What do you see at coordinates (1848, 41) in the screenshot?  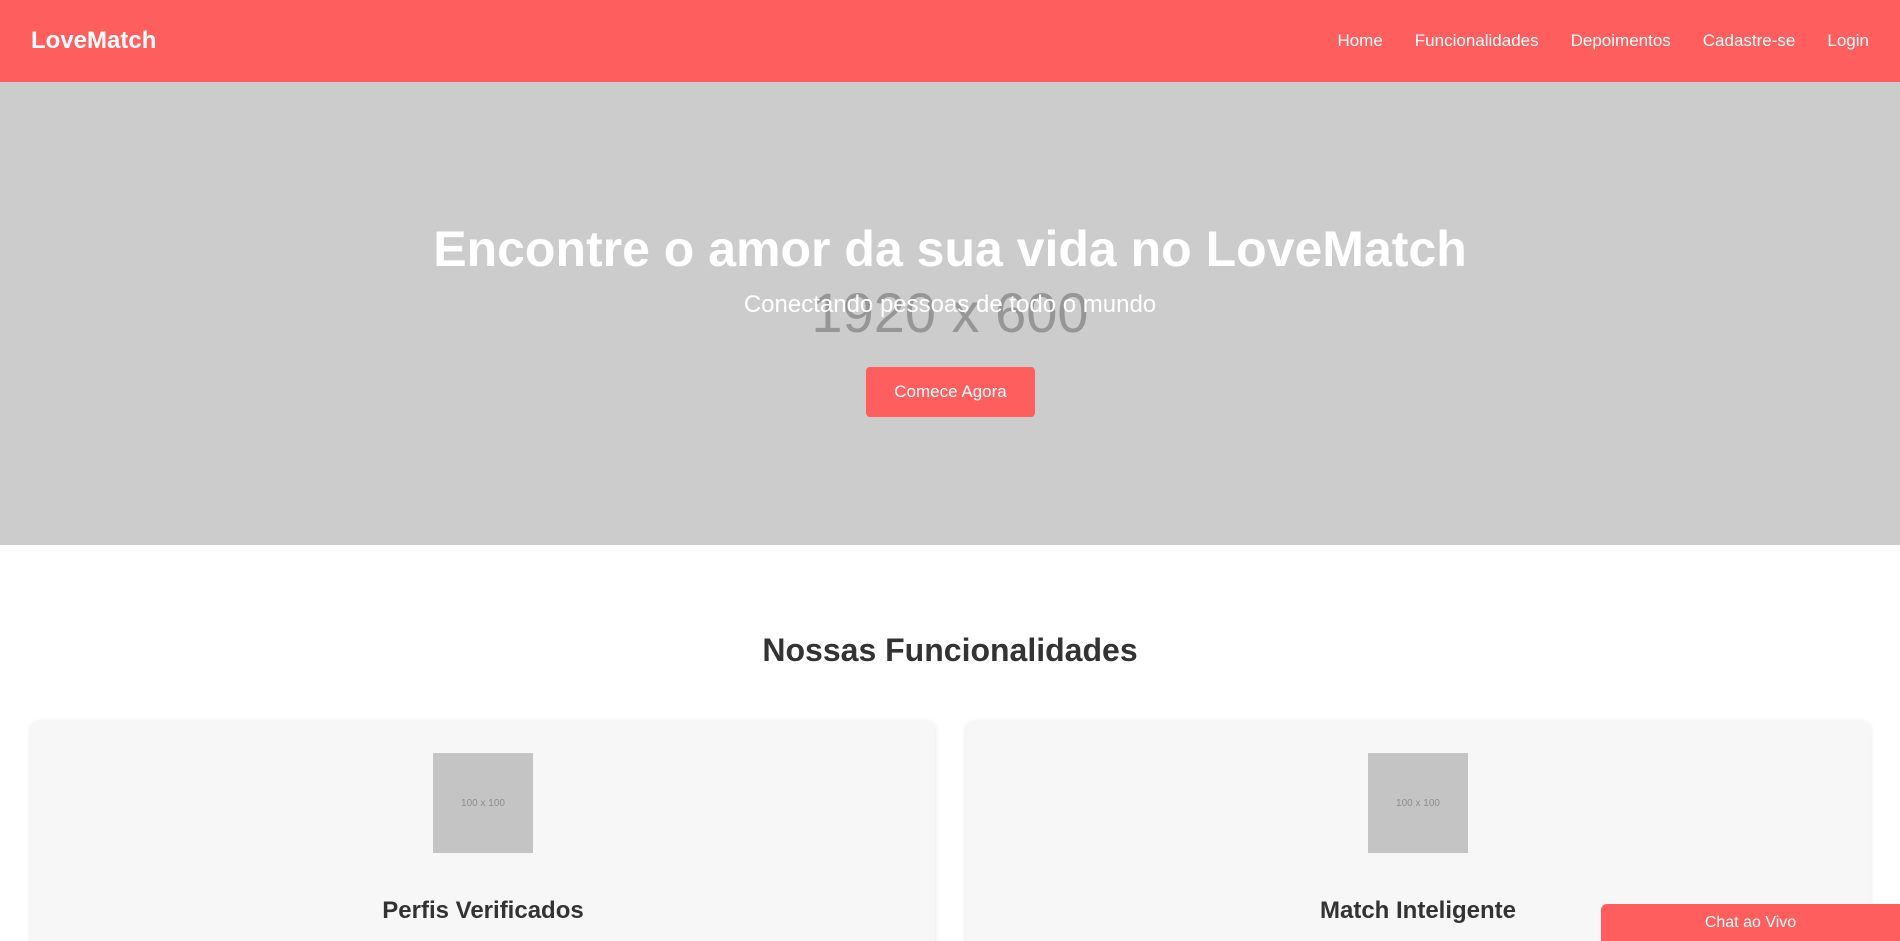 I see `nav-login-link: Login` at bounding box center [1848, 41].